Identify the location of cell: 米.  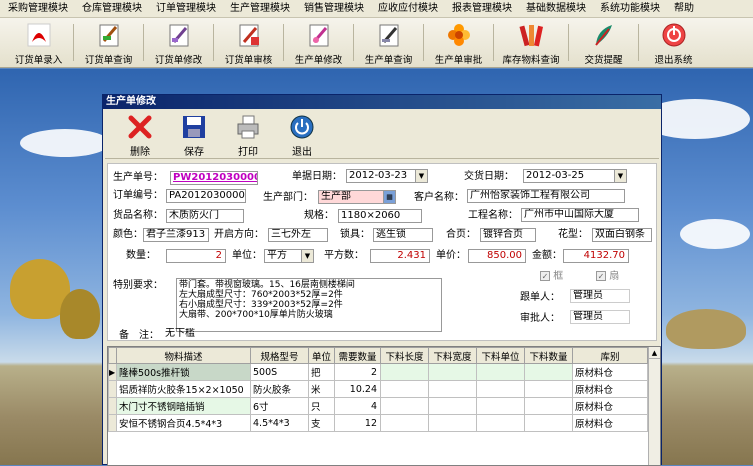
(321, 389).